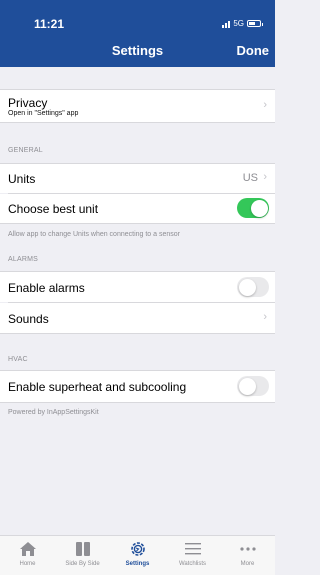 This screenshot has width=320, height=575. I want to click on tab-label: Home, so click(27, 564).